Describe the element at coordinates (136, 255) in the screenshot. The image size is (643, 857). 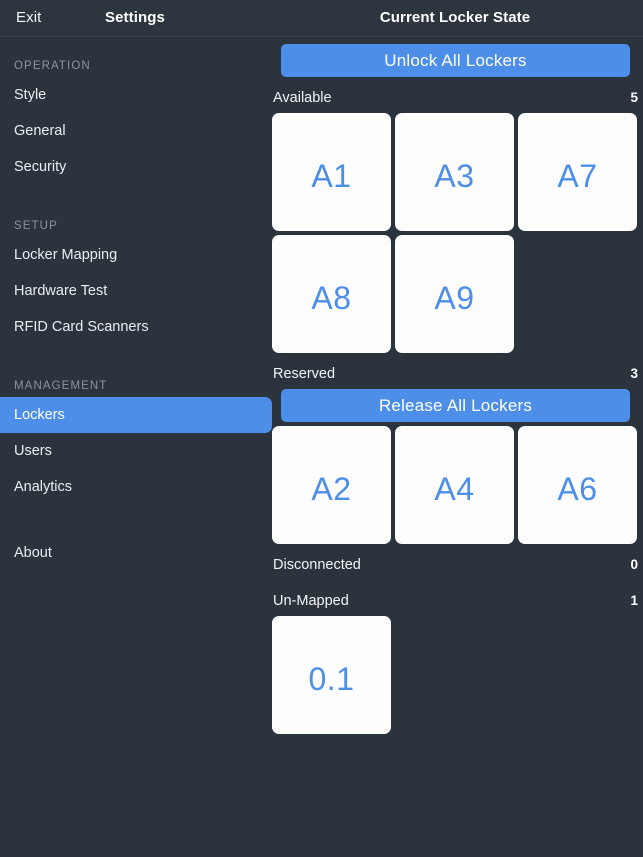
I see `sidebar-item-locker-mapping: Locker Mapping` at that location.